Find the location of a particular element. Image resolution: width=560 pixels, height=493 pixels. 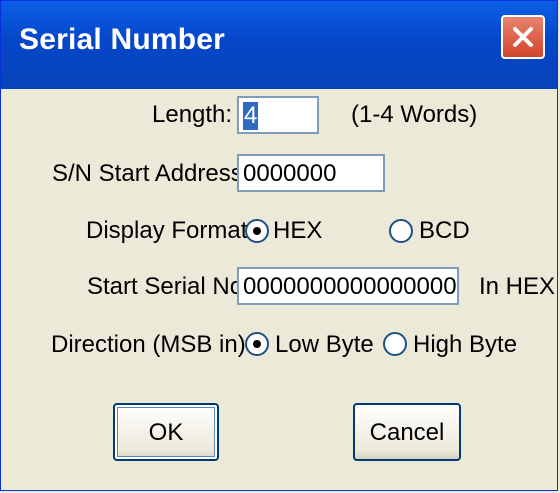

cancel-button-label: Cancel is located at coordinates (407, 432).